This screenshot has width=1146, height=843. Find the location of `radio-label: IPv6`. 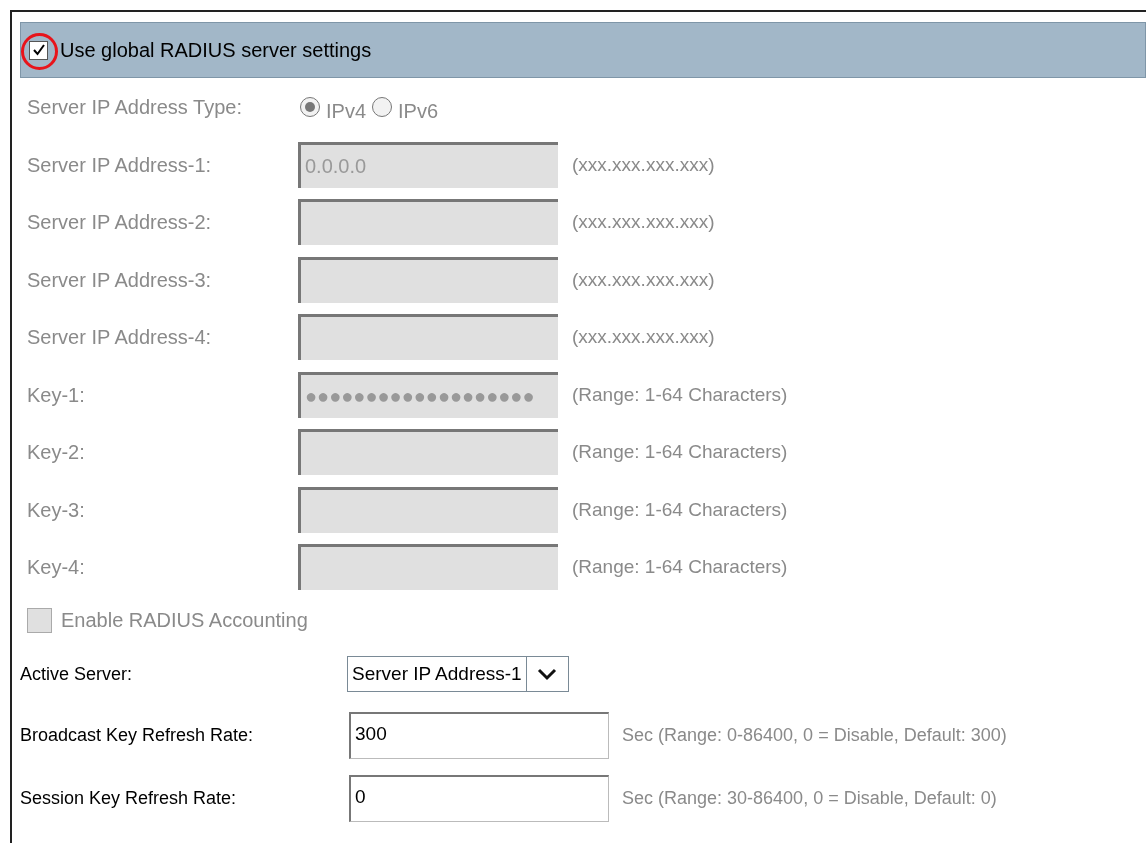

radio-label: IPv6 is located at coordinates (418, 111).